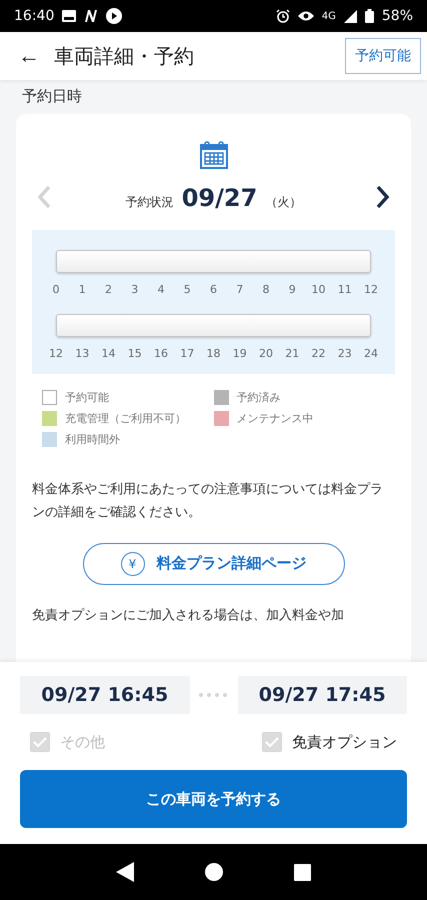  Describe the element at coordinates (114, 16) in the screenshot. I see `play-icon` at that location.